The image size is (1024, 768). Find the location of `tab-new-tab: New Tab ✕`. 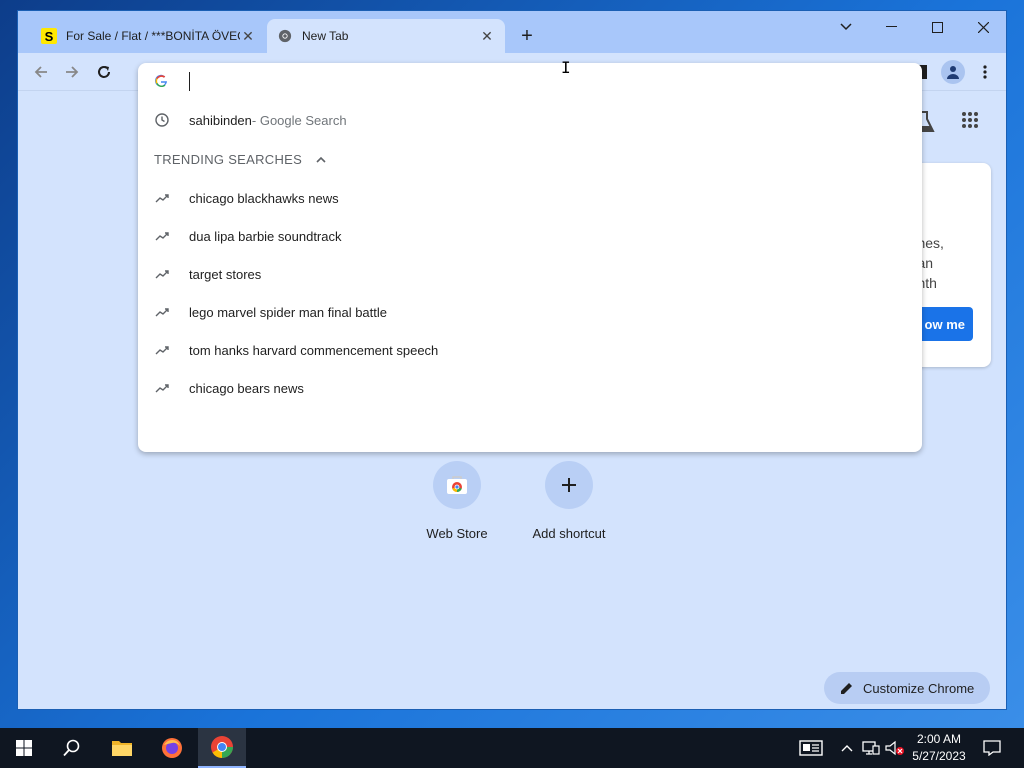

tab-new-tab: New Tab ✕ is located at coordinates (386, 36).